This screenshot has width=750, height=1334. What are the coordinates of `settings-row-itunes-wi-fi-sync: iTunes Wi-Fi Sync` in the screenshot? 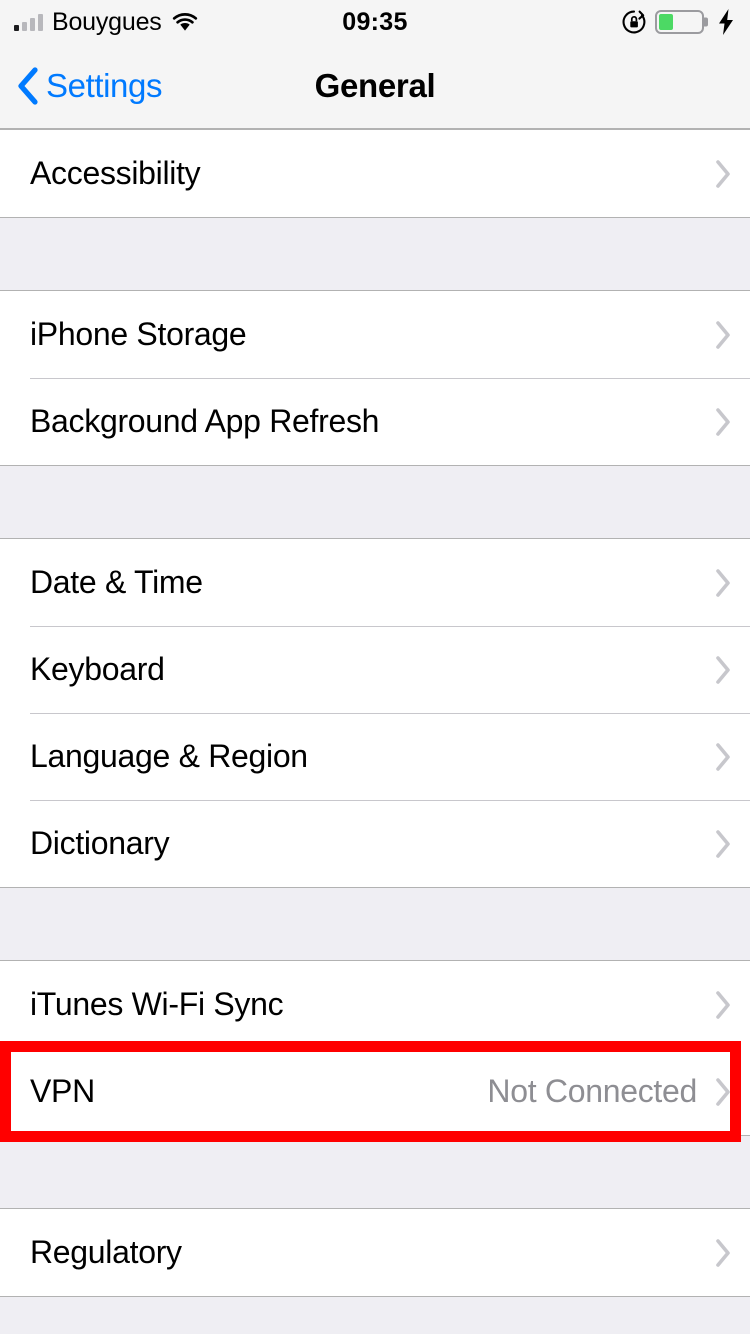 It's located at (375, 1004).